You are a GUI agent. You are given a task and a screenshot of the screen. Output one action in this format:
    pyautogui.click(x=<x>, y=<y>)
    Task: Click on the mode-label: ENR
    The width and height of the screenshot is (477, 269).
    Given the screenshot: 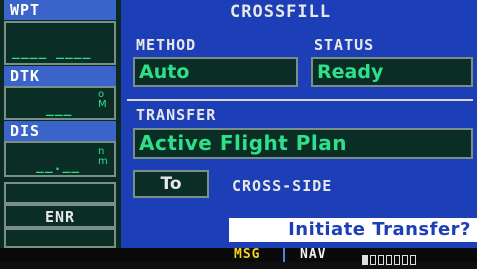 What is the action you would take?
    pyautogui.click(x=60, y=217)
    